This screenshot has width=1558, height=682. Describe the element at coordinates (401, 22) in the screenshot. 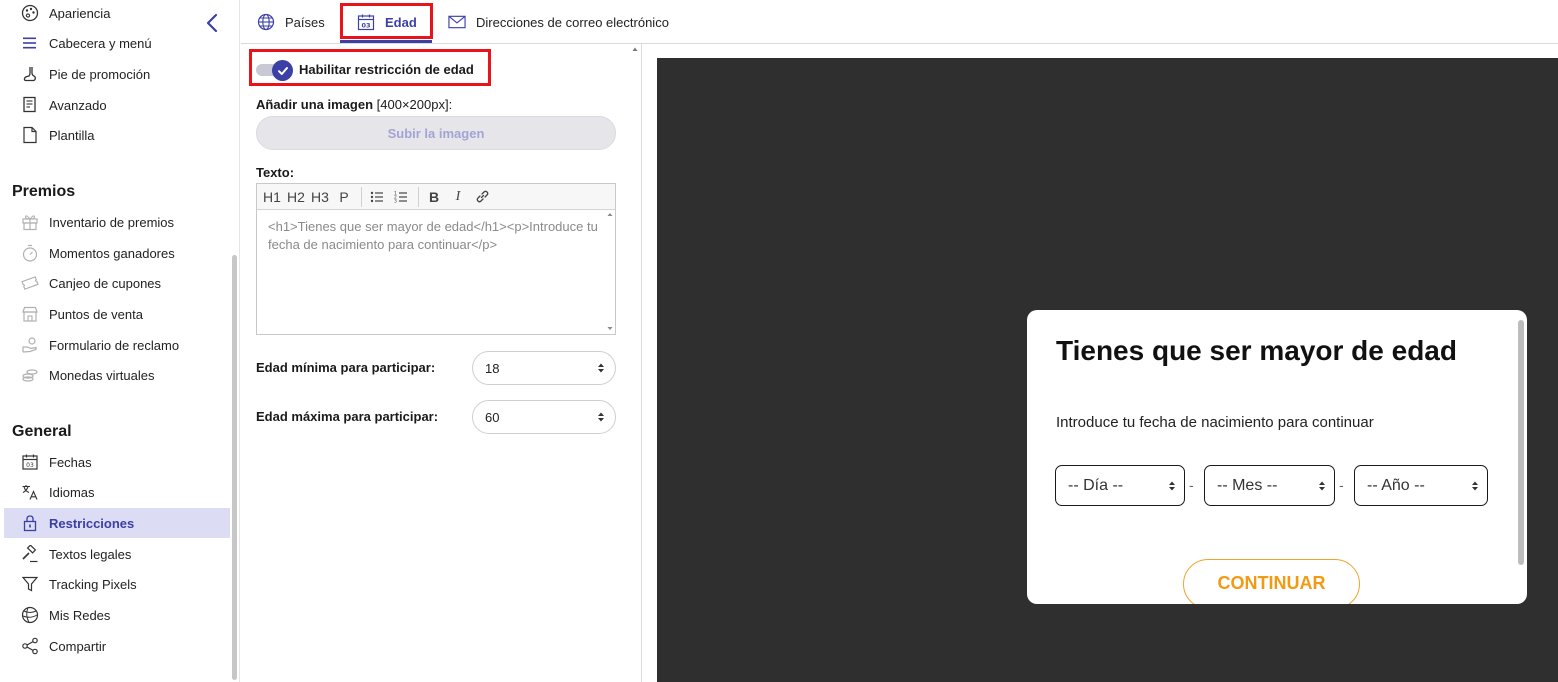

I see `tab-label: Edad` at that location.